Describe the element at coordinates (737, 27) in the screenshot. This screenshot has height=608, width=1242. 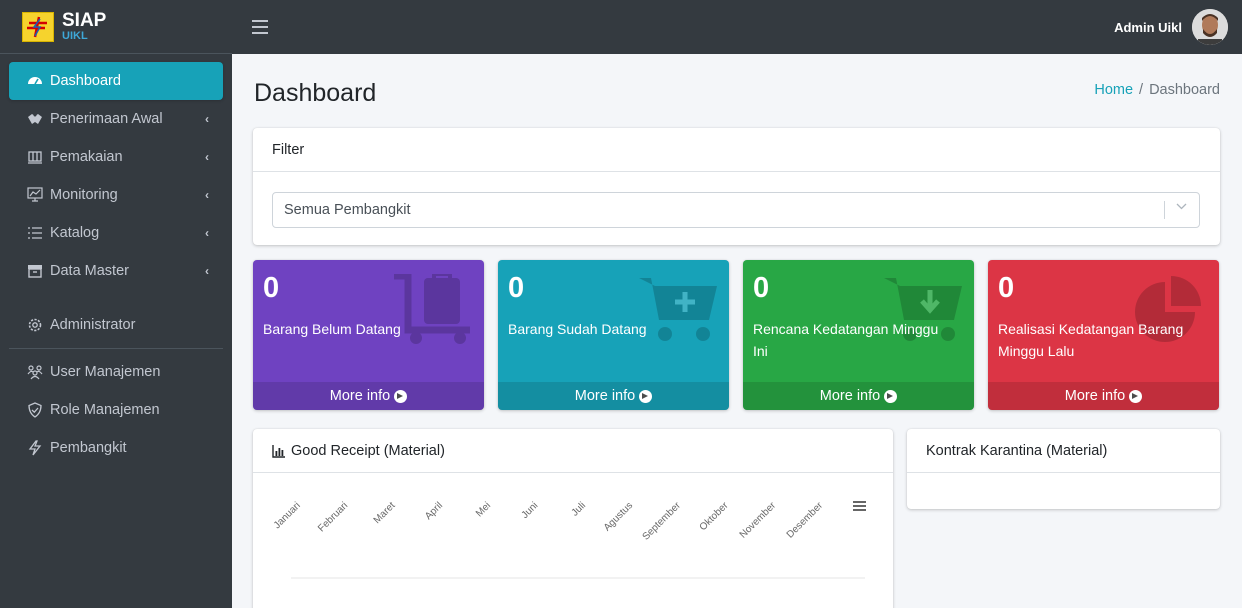
I see `top-navbar: Admin Uikl` at that location.